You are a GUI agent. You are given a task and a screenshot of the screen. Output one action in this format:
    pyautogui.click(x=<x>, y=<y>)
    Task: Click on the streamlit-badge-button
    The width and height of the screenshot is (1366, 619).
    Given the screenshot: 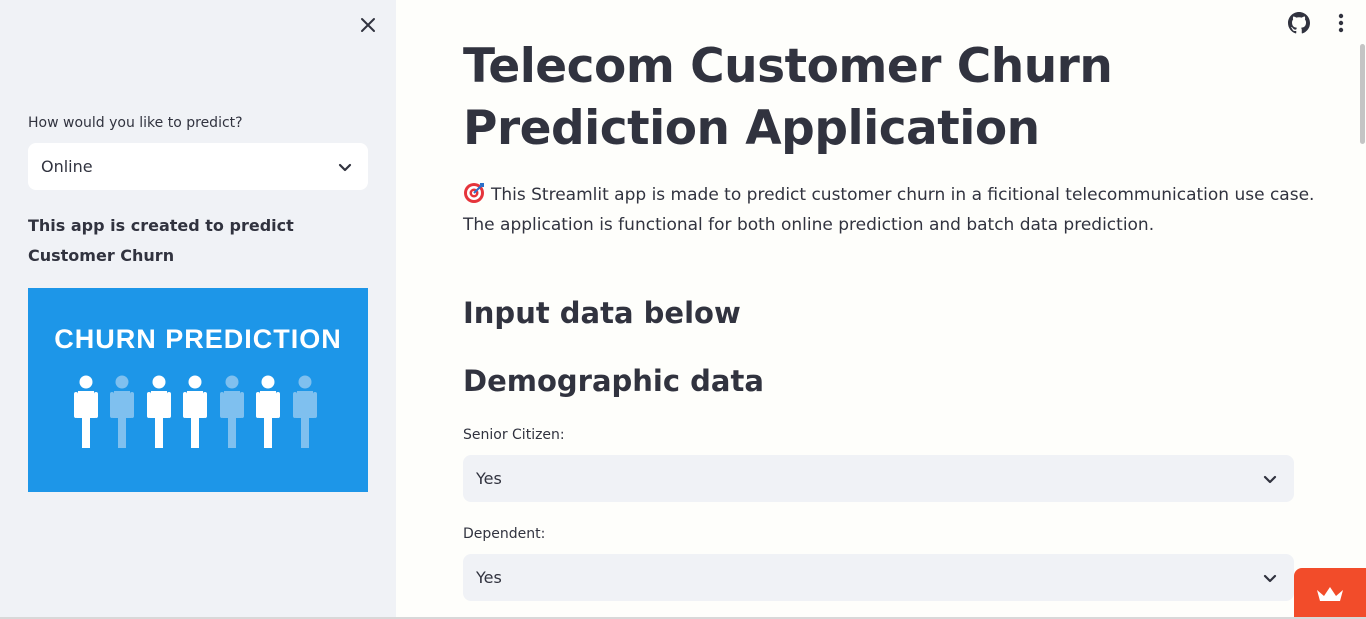 What is the action you would take?
    pyautogui.click(x=1330, y=593)
    